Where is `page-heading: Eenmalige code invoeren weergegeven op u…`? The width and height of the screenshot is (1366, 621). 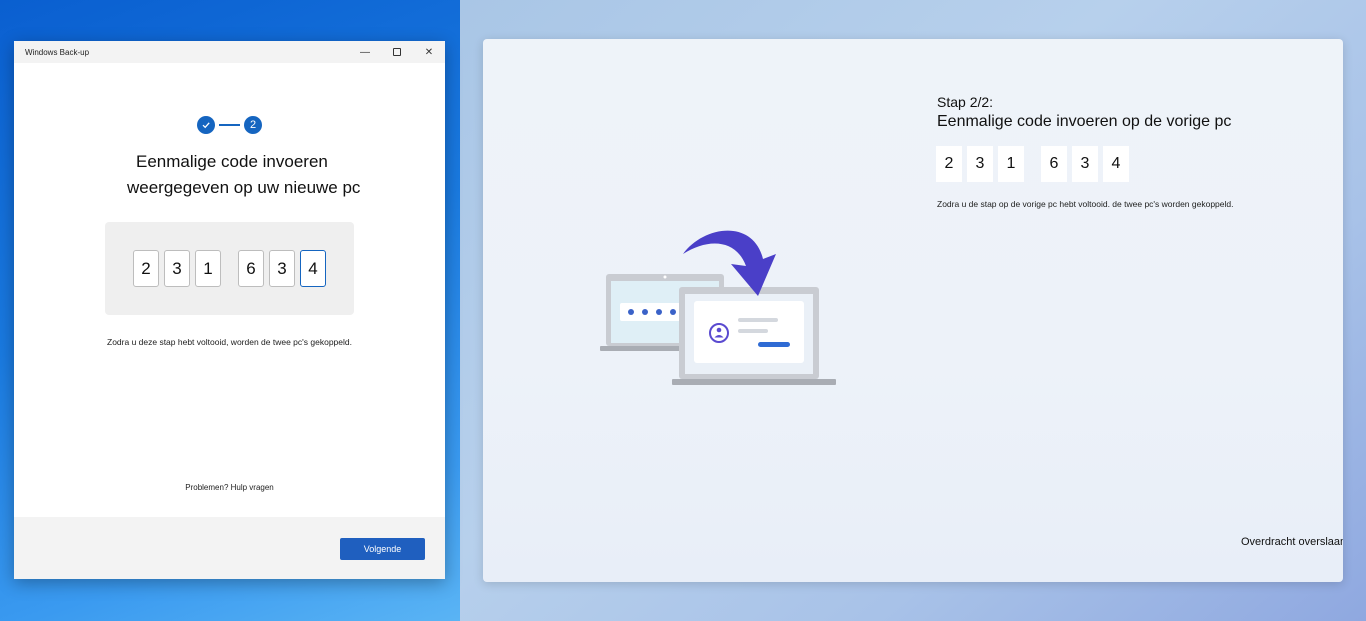
page-heading: Eenmalige code invoeren weergegeven op u… is located at coordinates (229, 175).